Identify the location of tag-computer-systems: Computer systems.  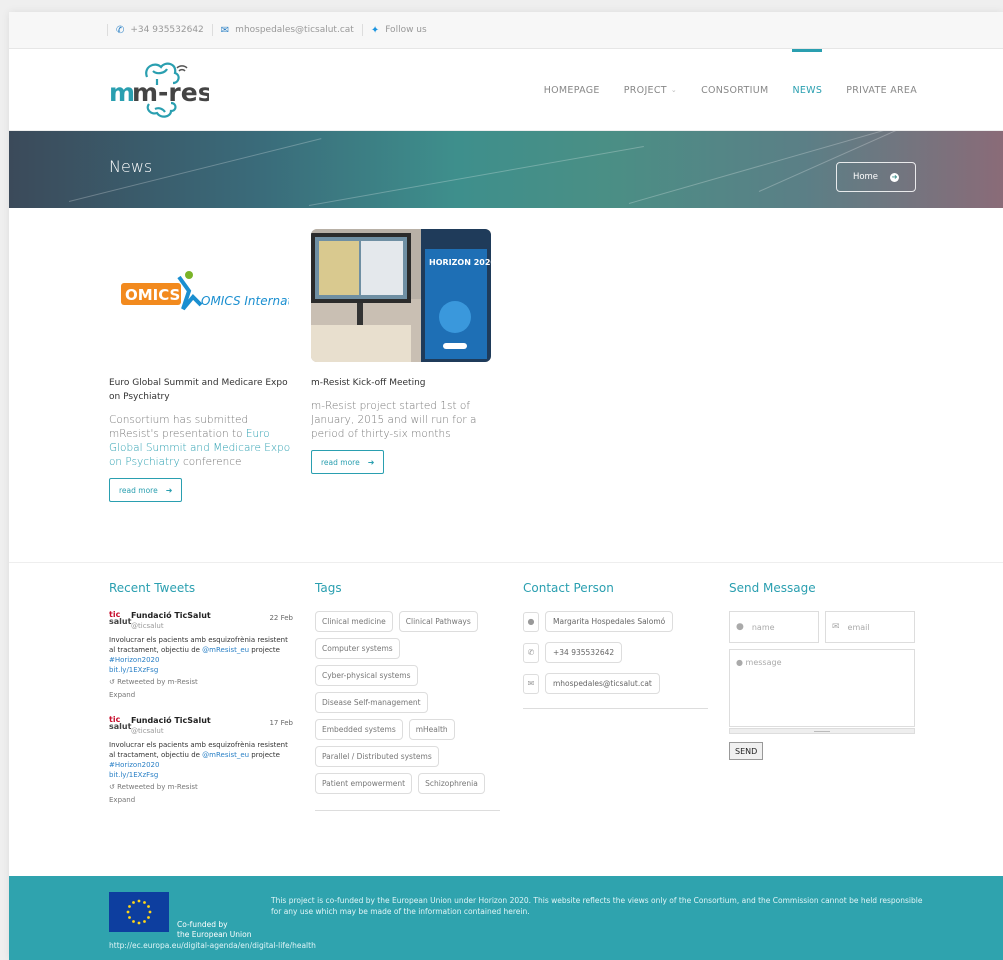
(357, 648).